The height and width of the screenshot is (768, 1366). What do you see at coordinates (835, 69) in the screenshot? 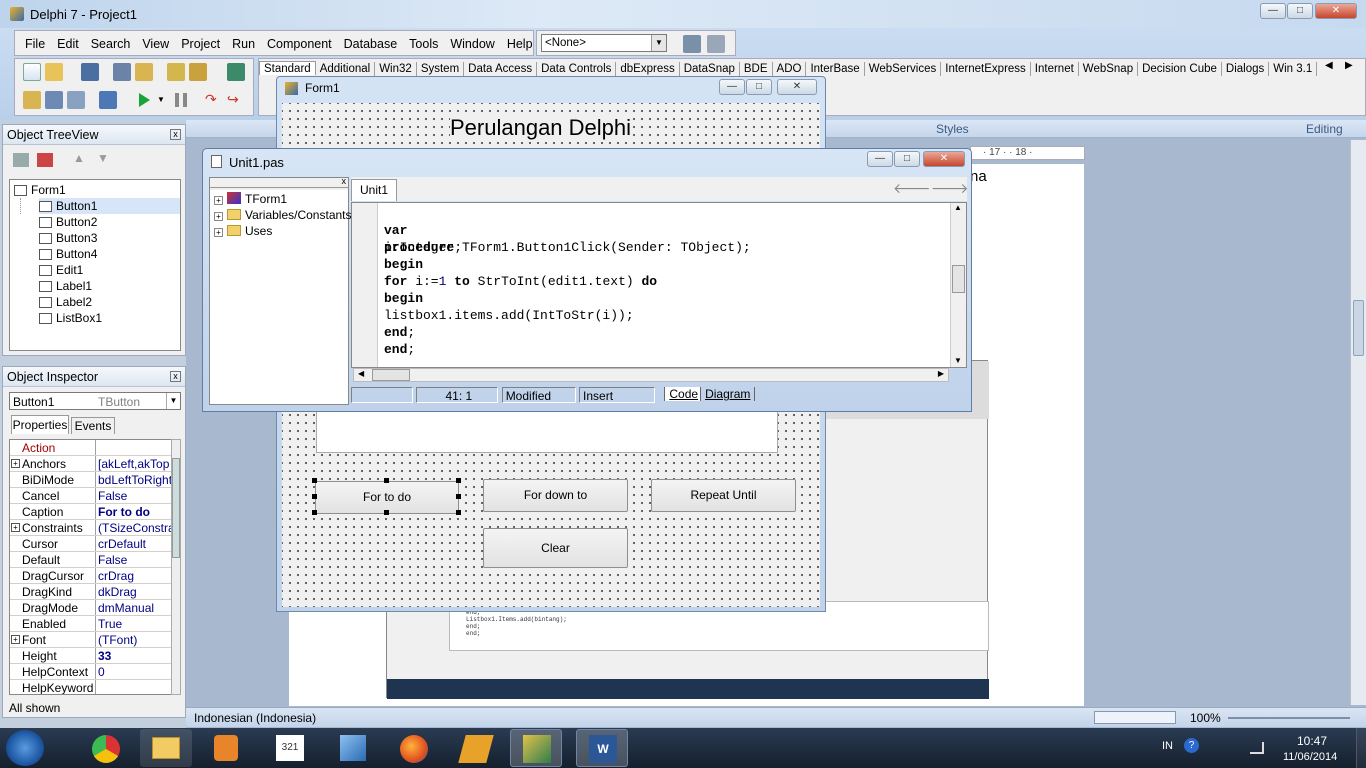
I see `palette-tab: InterBase` at bounding box center [835, 69].